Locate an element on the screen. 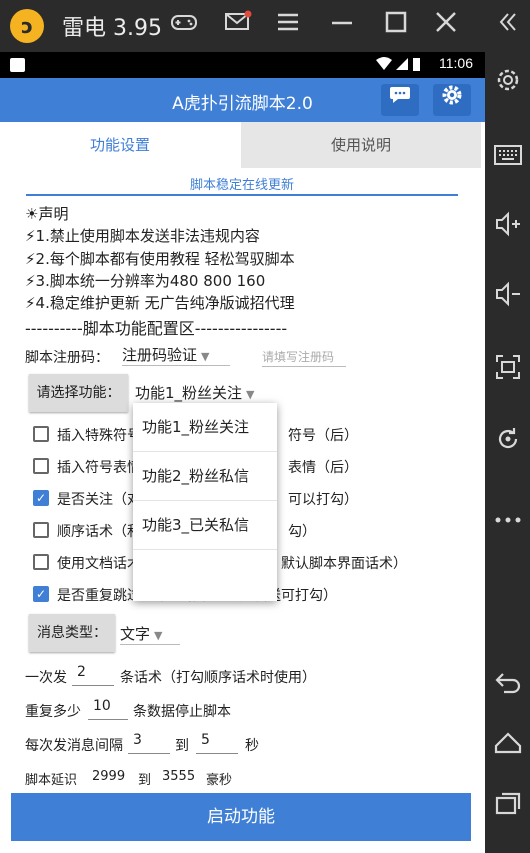 This screenshot has height=853, width=530. interval-from-input: 3 is located at coordinates (149, 743).